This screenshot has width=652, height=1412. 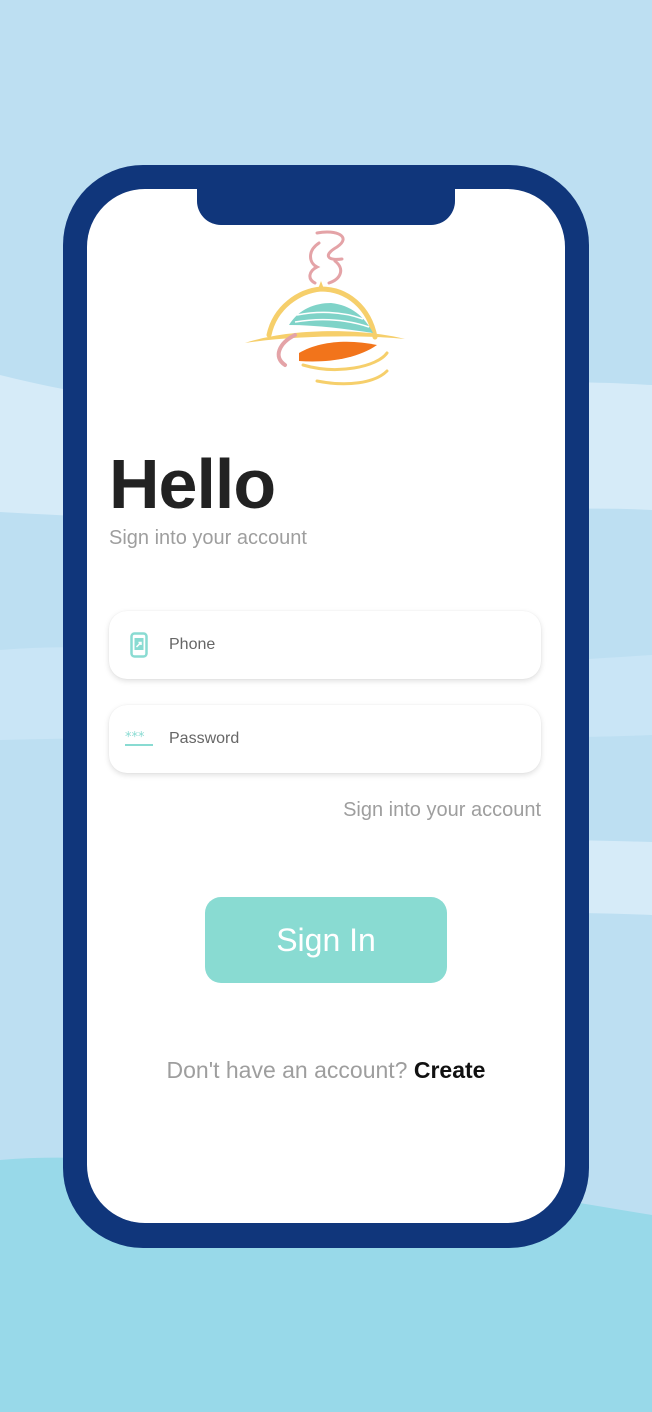 What do you see at coordinates (325, 308) in the screenshot?
I see `food-cloche-logo-icon` at bounding box center [325, 308].